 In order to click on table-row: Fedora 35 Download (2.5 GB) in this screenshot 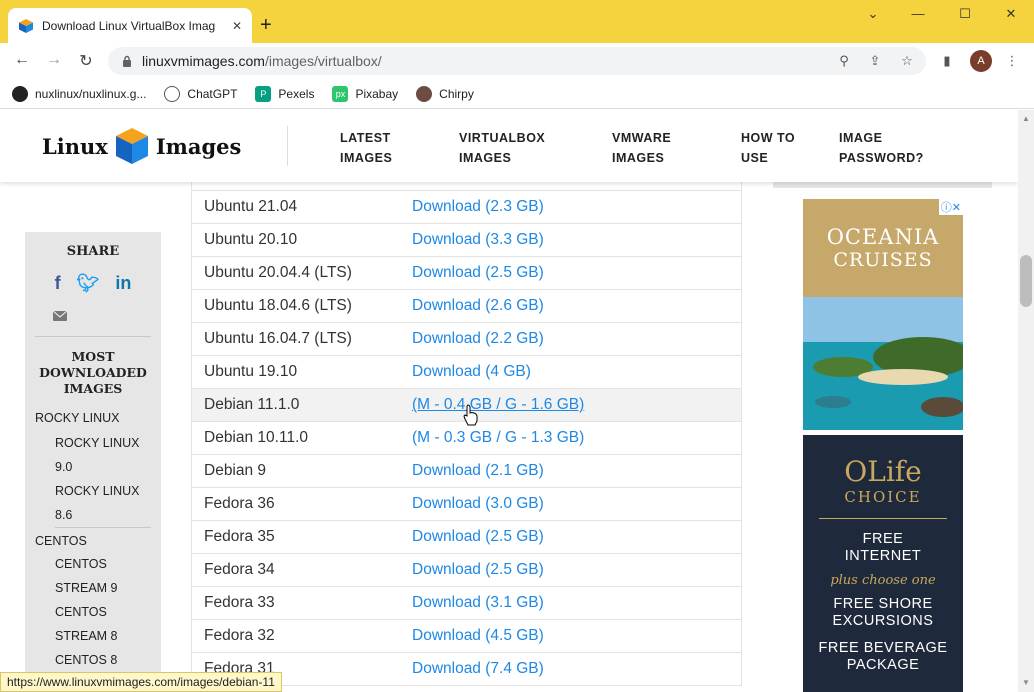, I will do `click(466, 537)`.